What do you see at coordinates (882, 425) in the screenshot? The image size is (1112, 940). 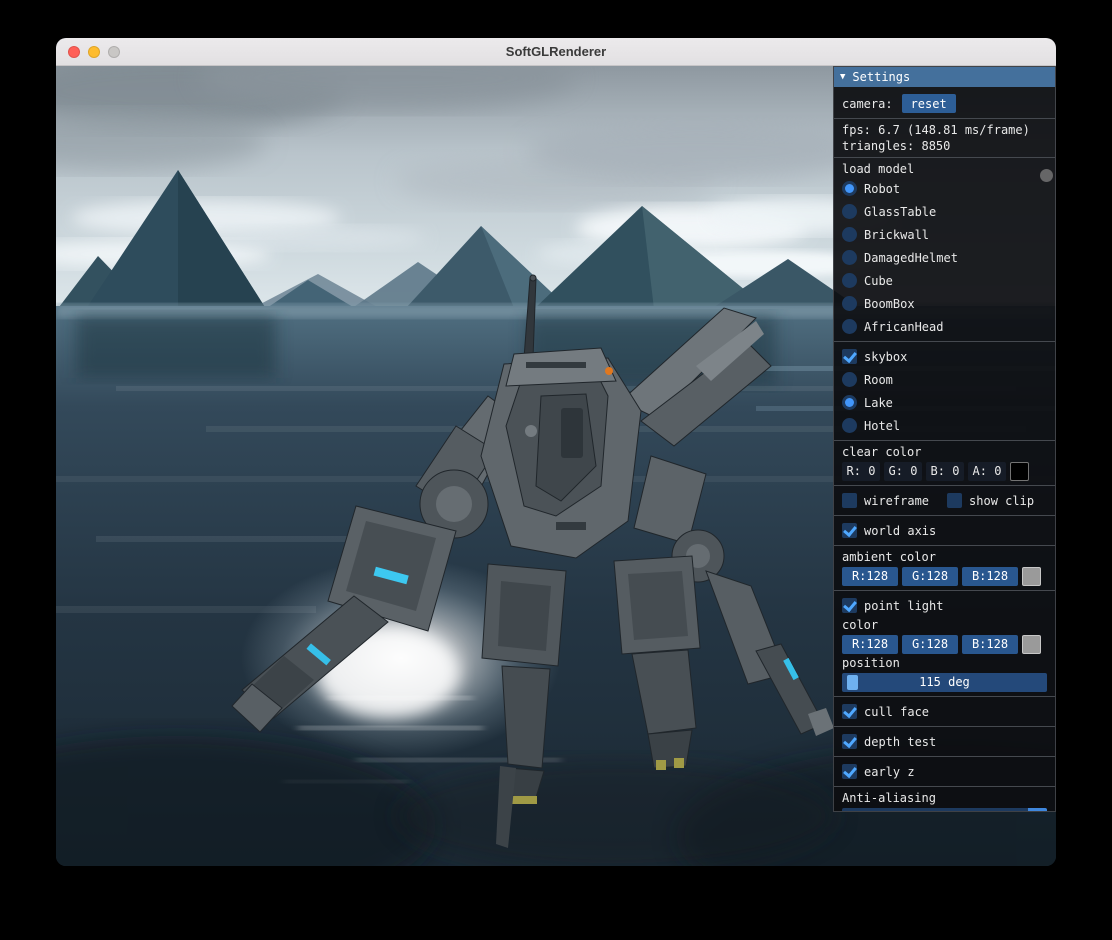 I see `skybox-option-label: Hotel` at bounding box center [882, 425].